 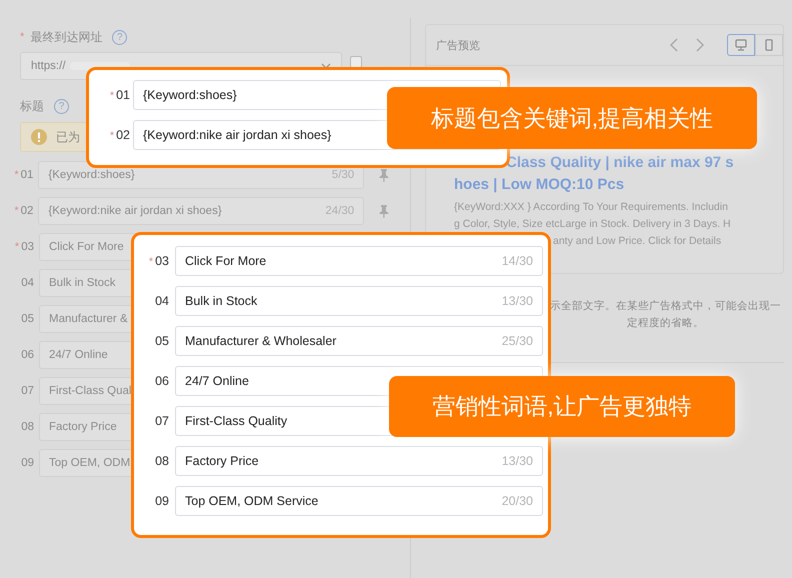 What do you see at coordinates (39, 137) in the screenshot?
I see `warning-icon` at bounding box center [39, 137].